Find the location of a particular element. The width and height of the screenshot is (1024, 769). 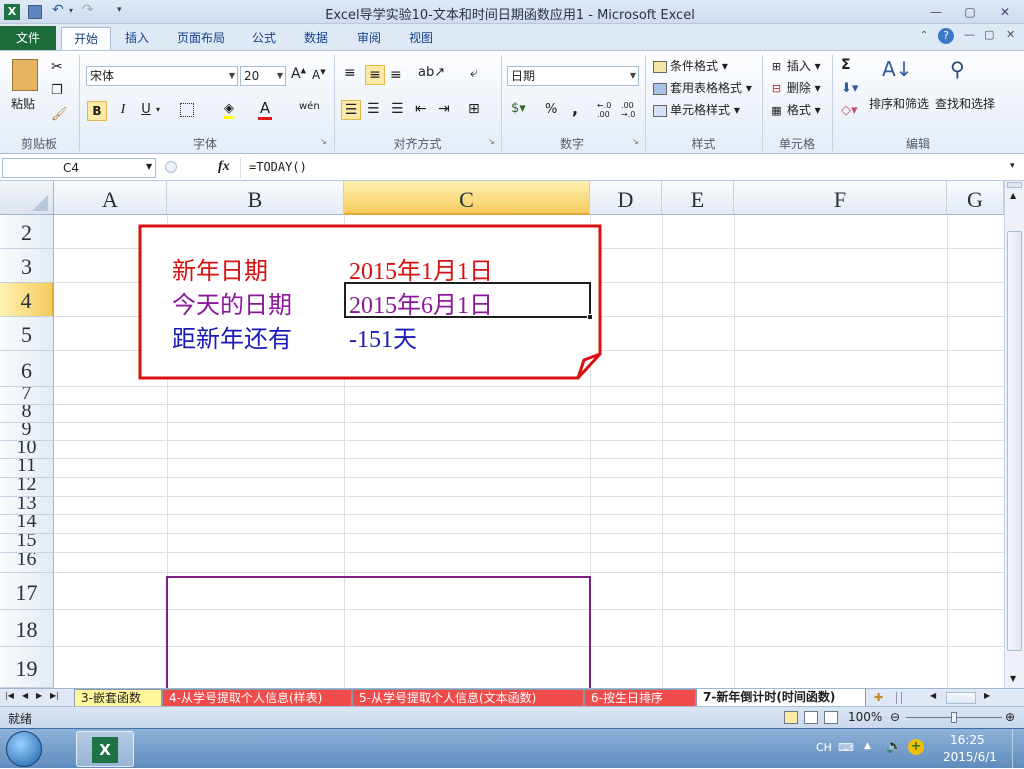

row-header-9: 9 is located at coordinates (27, 432).